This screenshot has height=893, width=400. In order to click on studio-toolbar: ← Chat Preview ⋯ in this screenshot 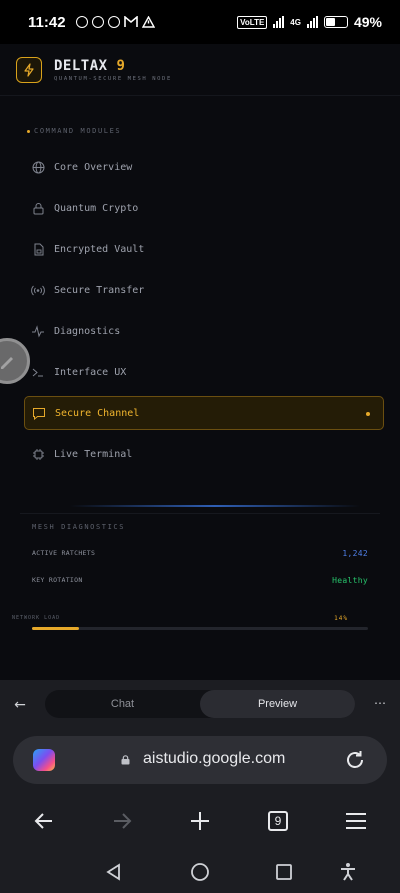, I will do `click(200, 705)`.